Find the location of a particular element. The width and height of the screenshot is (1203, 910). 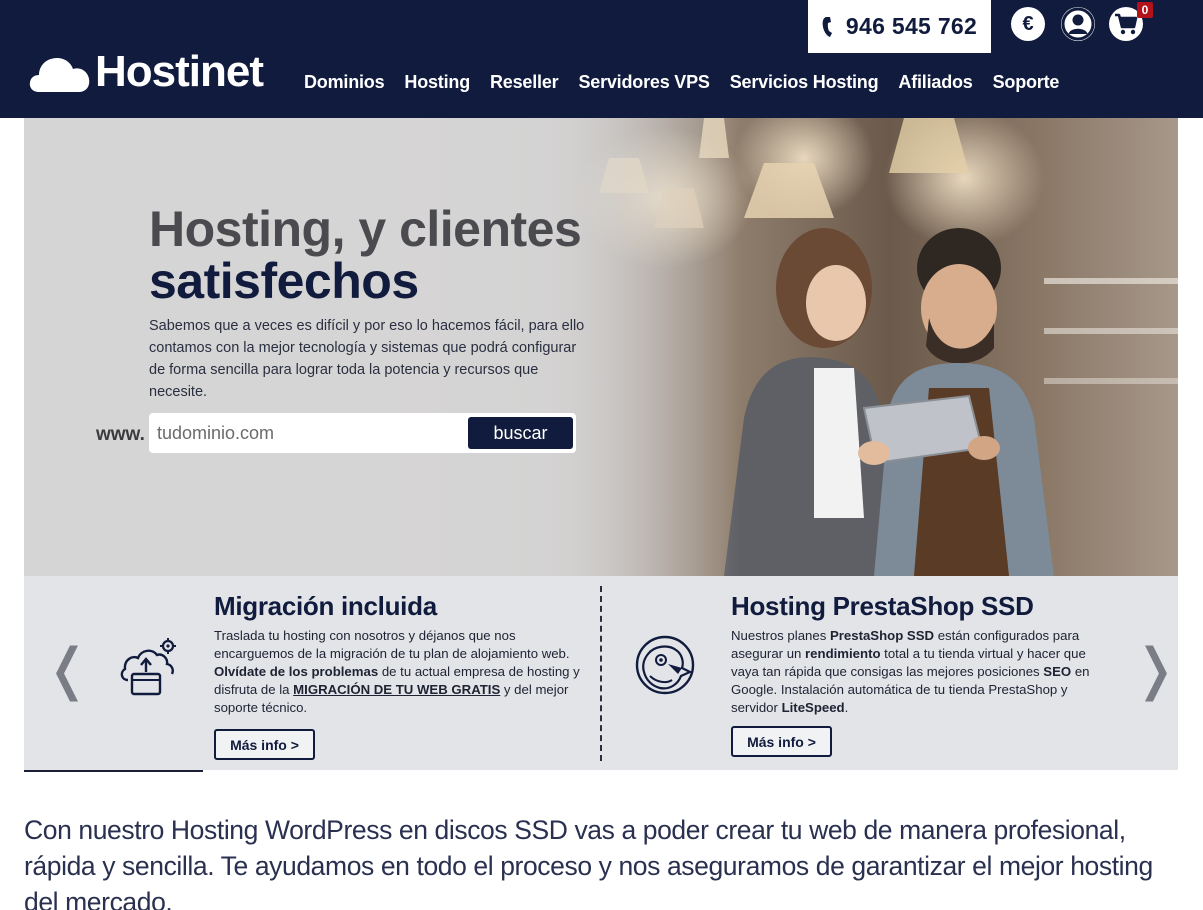

feature-divider is located at coordinates (601, 673).